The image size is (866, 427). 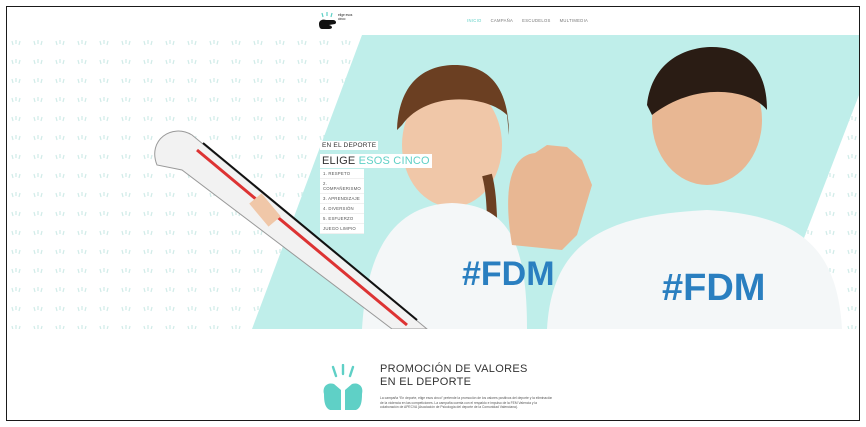 What do you see at coordinates (536, 20) in the screenshot?
I see `nav-item-escudelos: ESCUDELOS` at bounding box center [536, 20].